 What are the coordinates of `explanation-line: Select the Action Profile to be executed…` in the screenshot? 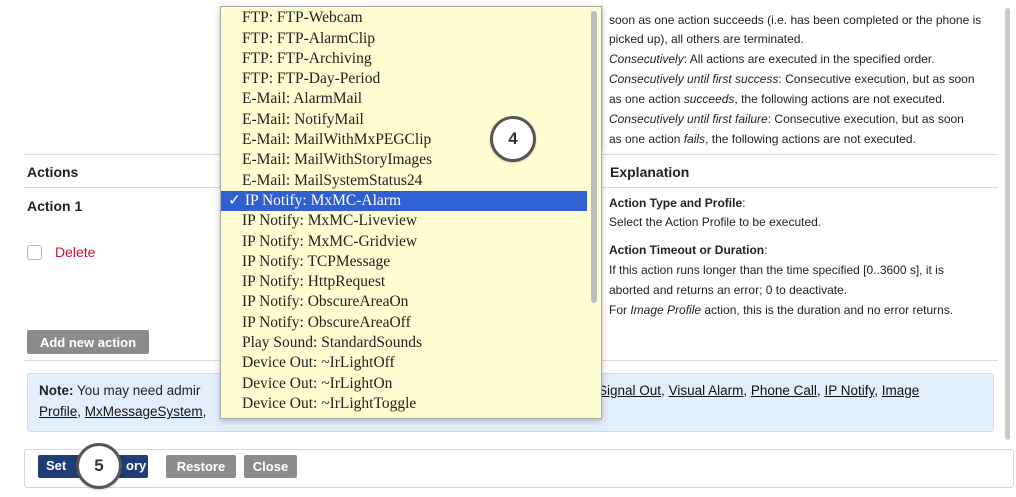 It's located at (715, 222).